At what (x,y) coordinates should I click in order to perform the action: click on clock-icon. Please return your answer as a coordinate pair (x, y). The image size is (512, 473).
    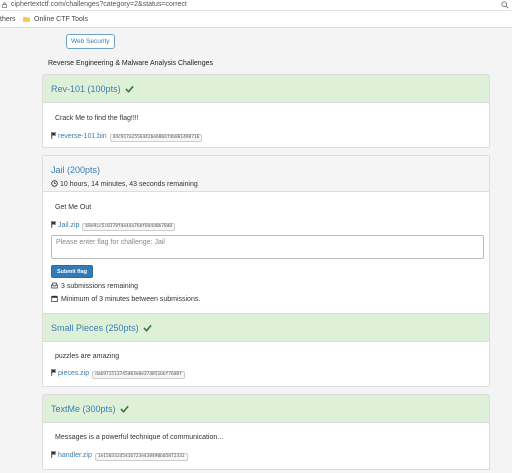
    Looking at the image, I should click on (54, 183).